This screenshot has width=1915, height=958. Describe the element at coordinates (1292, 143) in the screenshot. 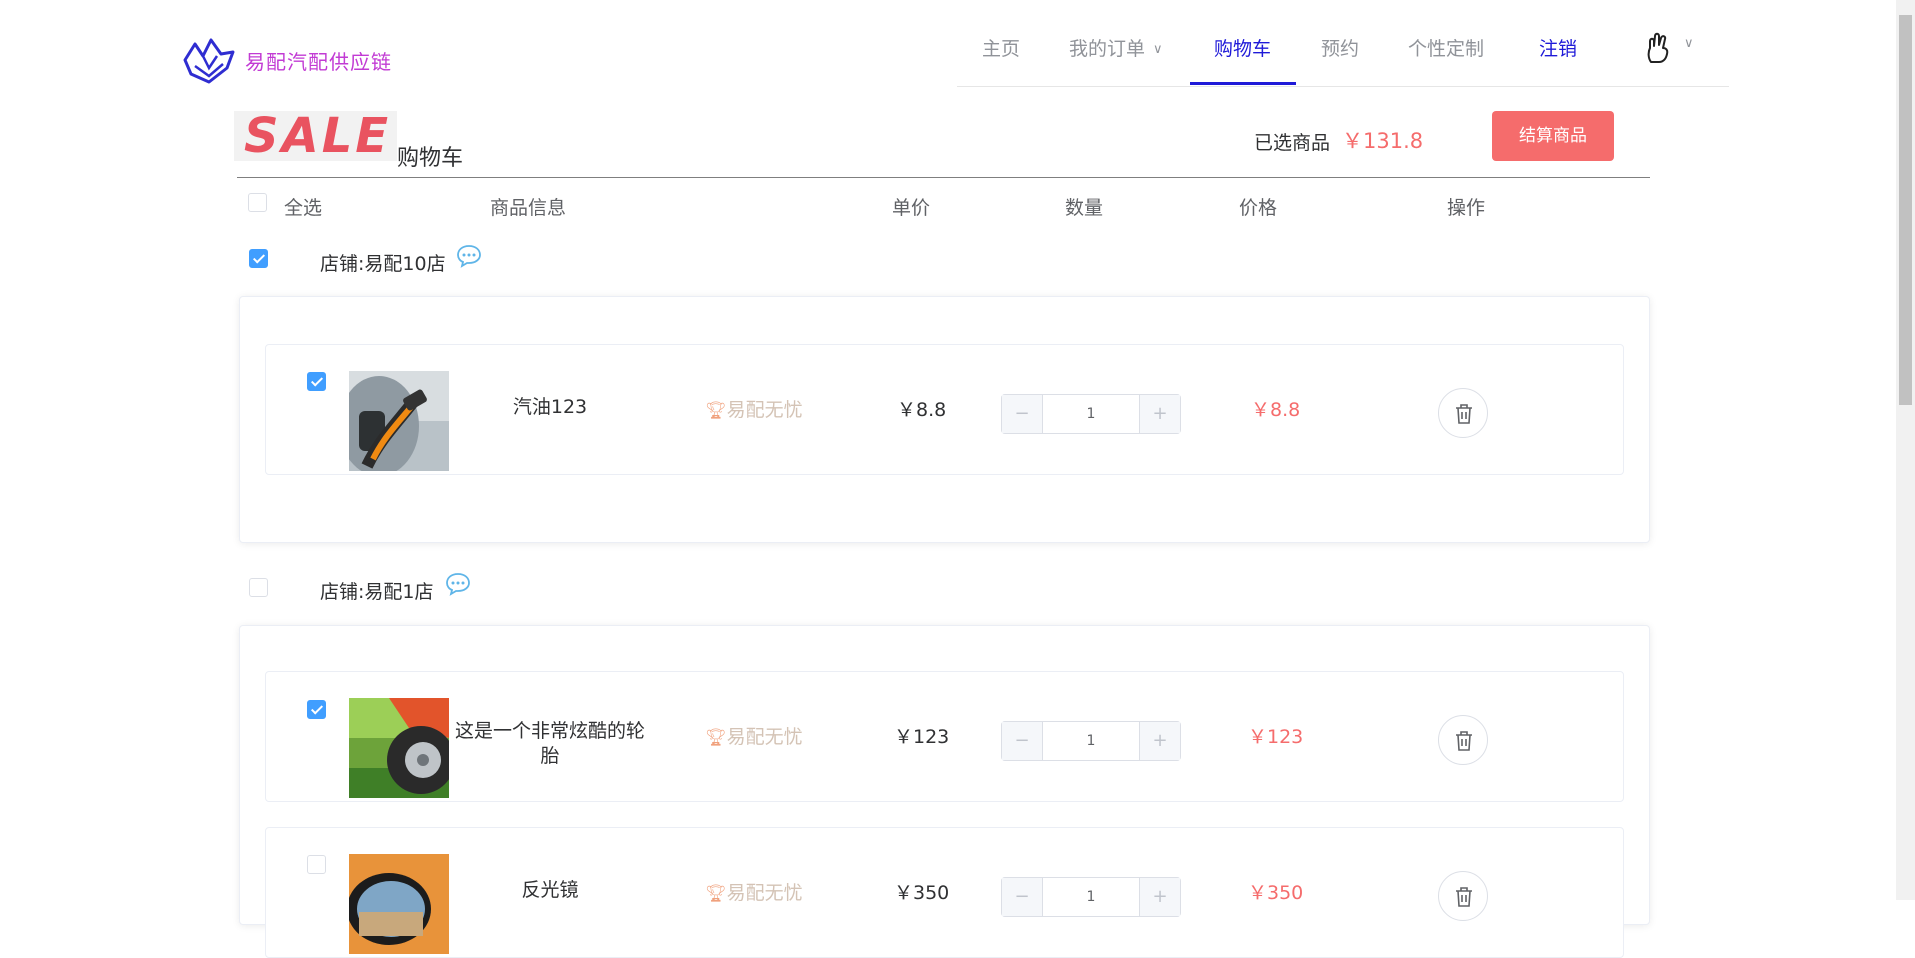

I see `selected-label: 已选商品` at that location.